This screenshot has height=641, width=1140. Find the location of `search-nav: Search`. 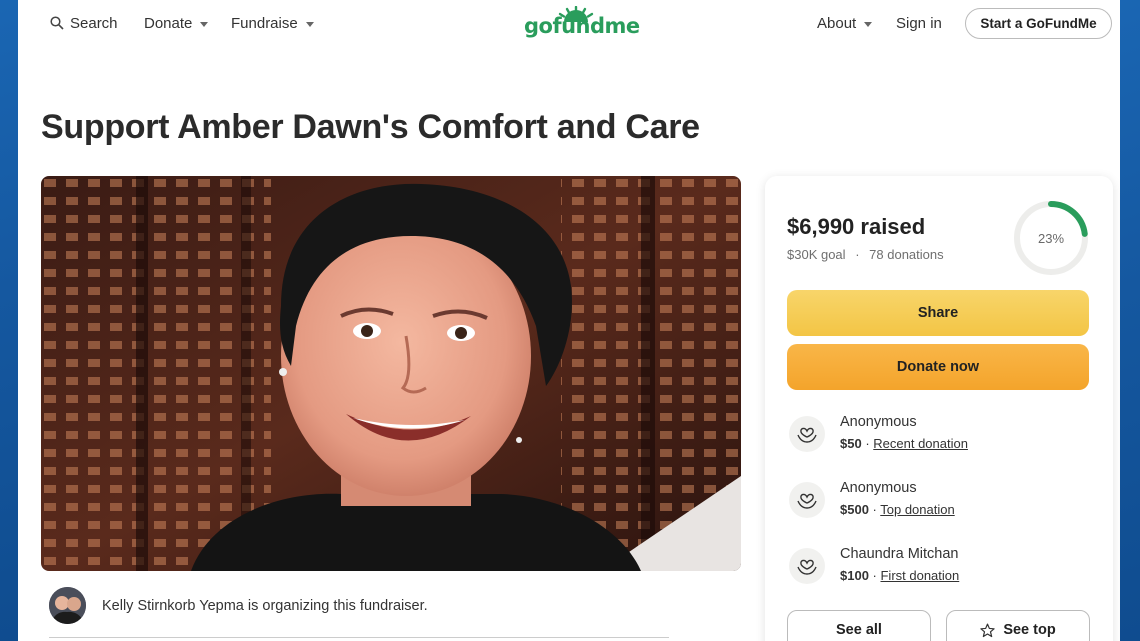

search-nav: Search is located at coordinates (84, 23).